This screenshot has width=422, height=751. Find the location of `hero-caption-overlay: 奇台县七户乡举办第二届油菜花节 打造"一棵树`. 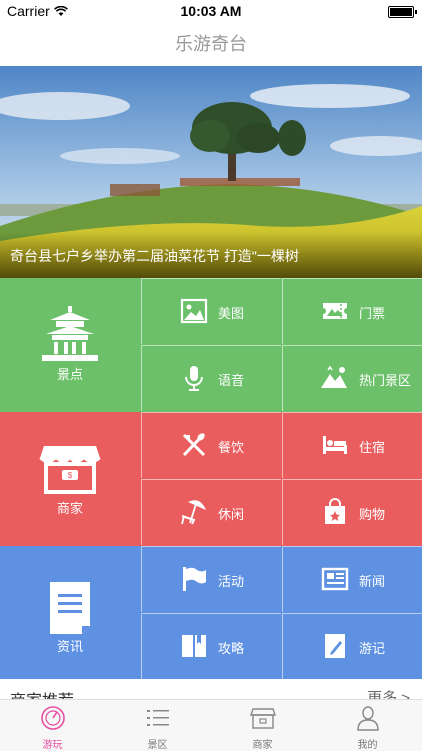

hero-caption-overlay: 奇台县七户乡举办第二届油菜花节 打造"一棵树 is located at coordinates (211, 255).